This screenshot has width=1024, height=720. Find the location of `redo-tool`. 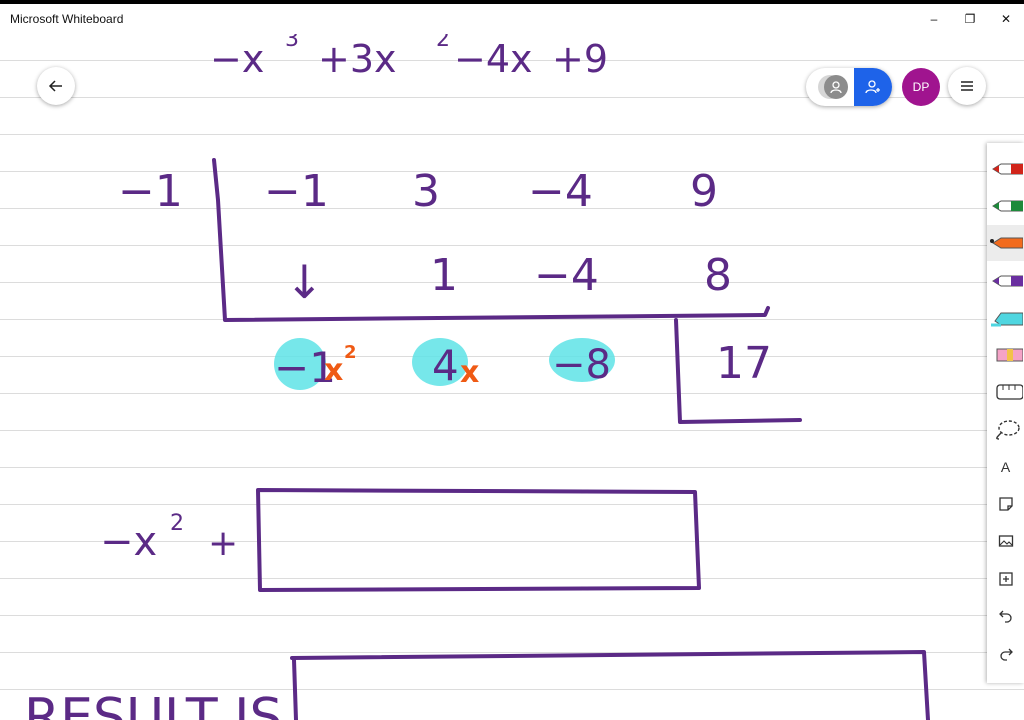

redo-tool is located at coordinates (1005, 654).